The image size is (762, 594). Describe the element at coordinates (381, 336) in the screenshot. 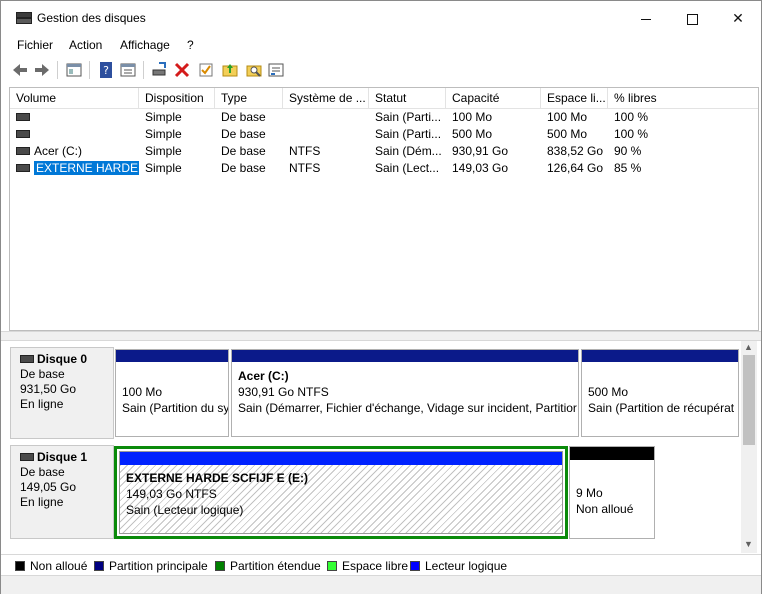

I see `pane-splitter` at that location.